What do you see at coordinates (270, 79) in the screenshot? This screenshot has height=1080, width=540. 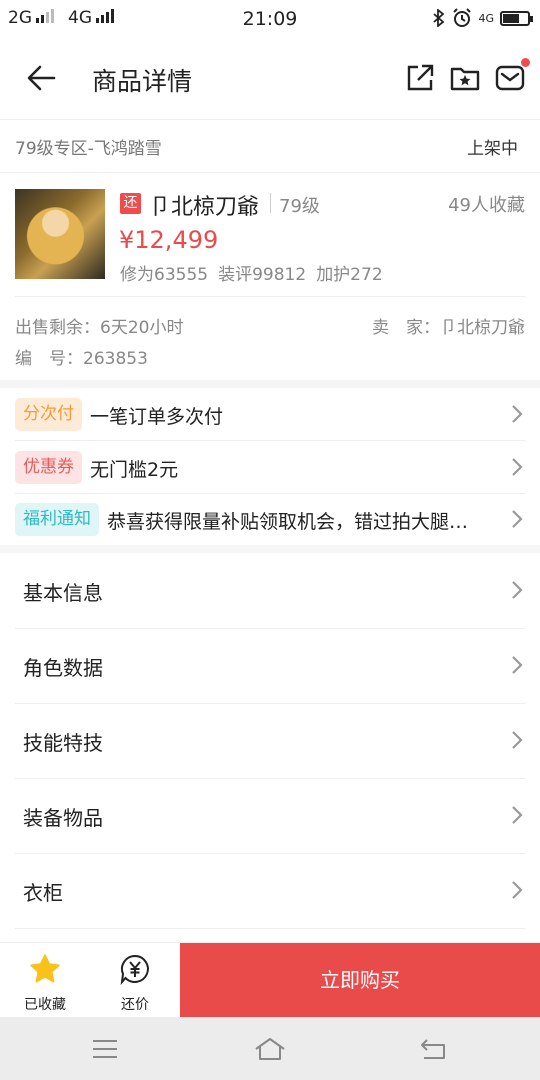 I see `app-header: 商品详情` at bounding box center [270, 79].